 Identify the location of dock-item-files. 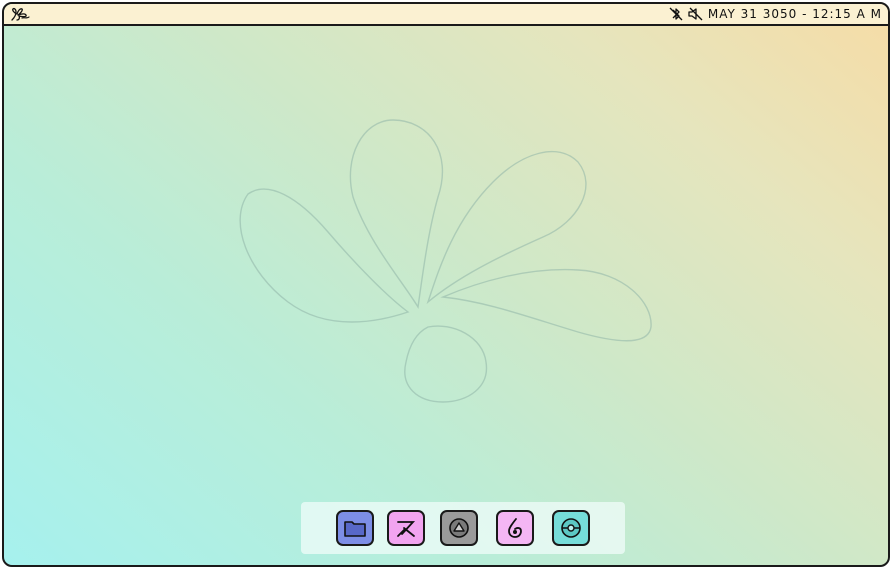
(355, 528).